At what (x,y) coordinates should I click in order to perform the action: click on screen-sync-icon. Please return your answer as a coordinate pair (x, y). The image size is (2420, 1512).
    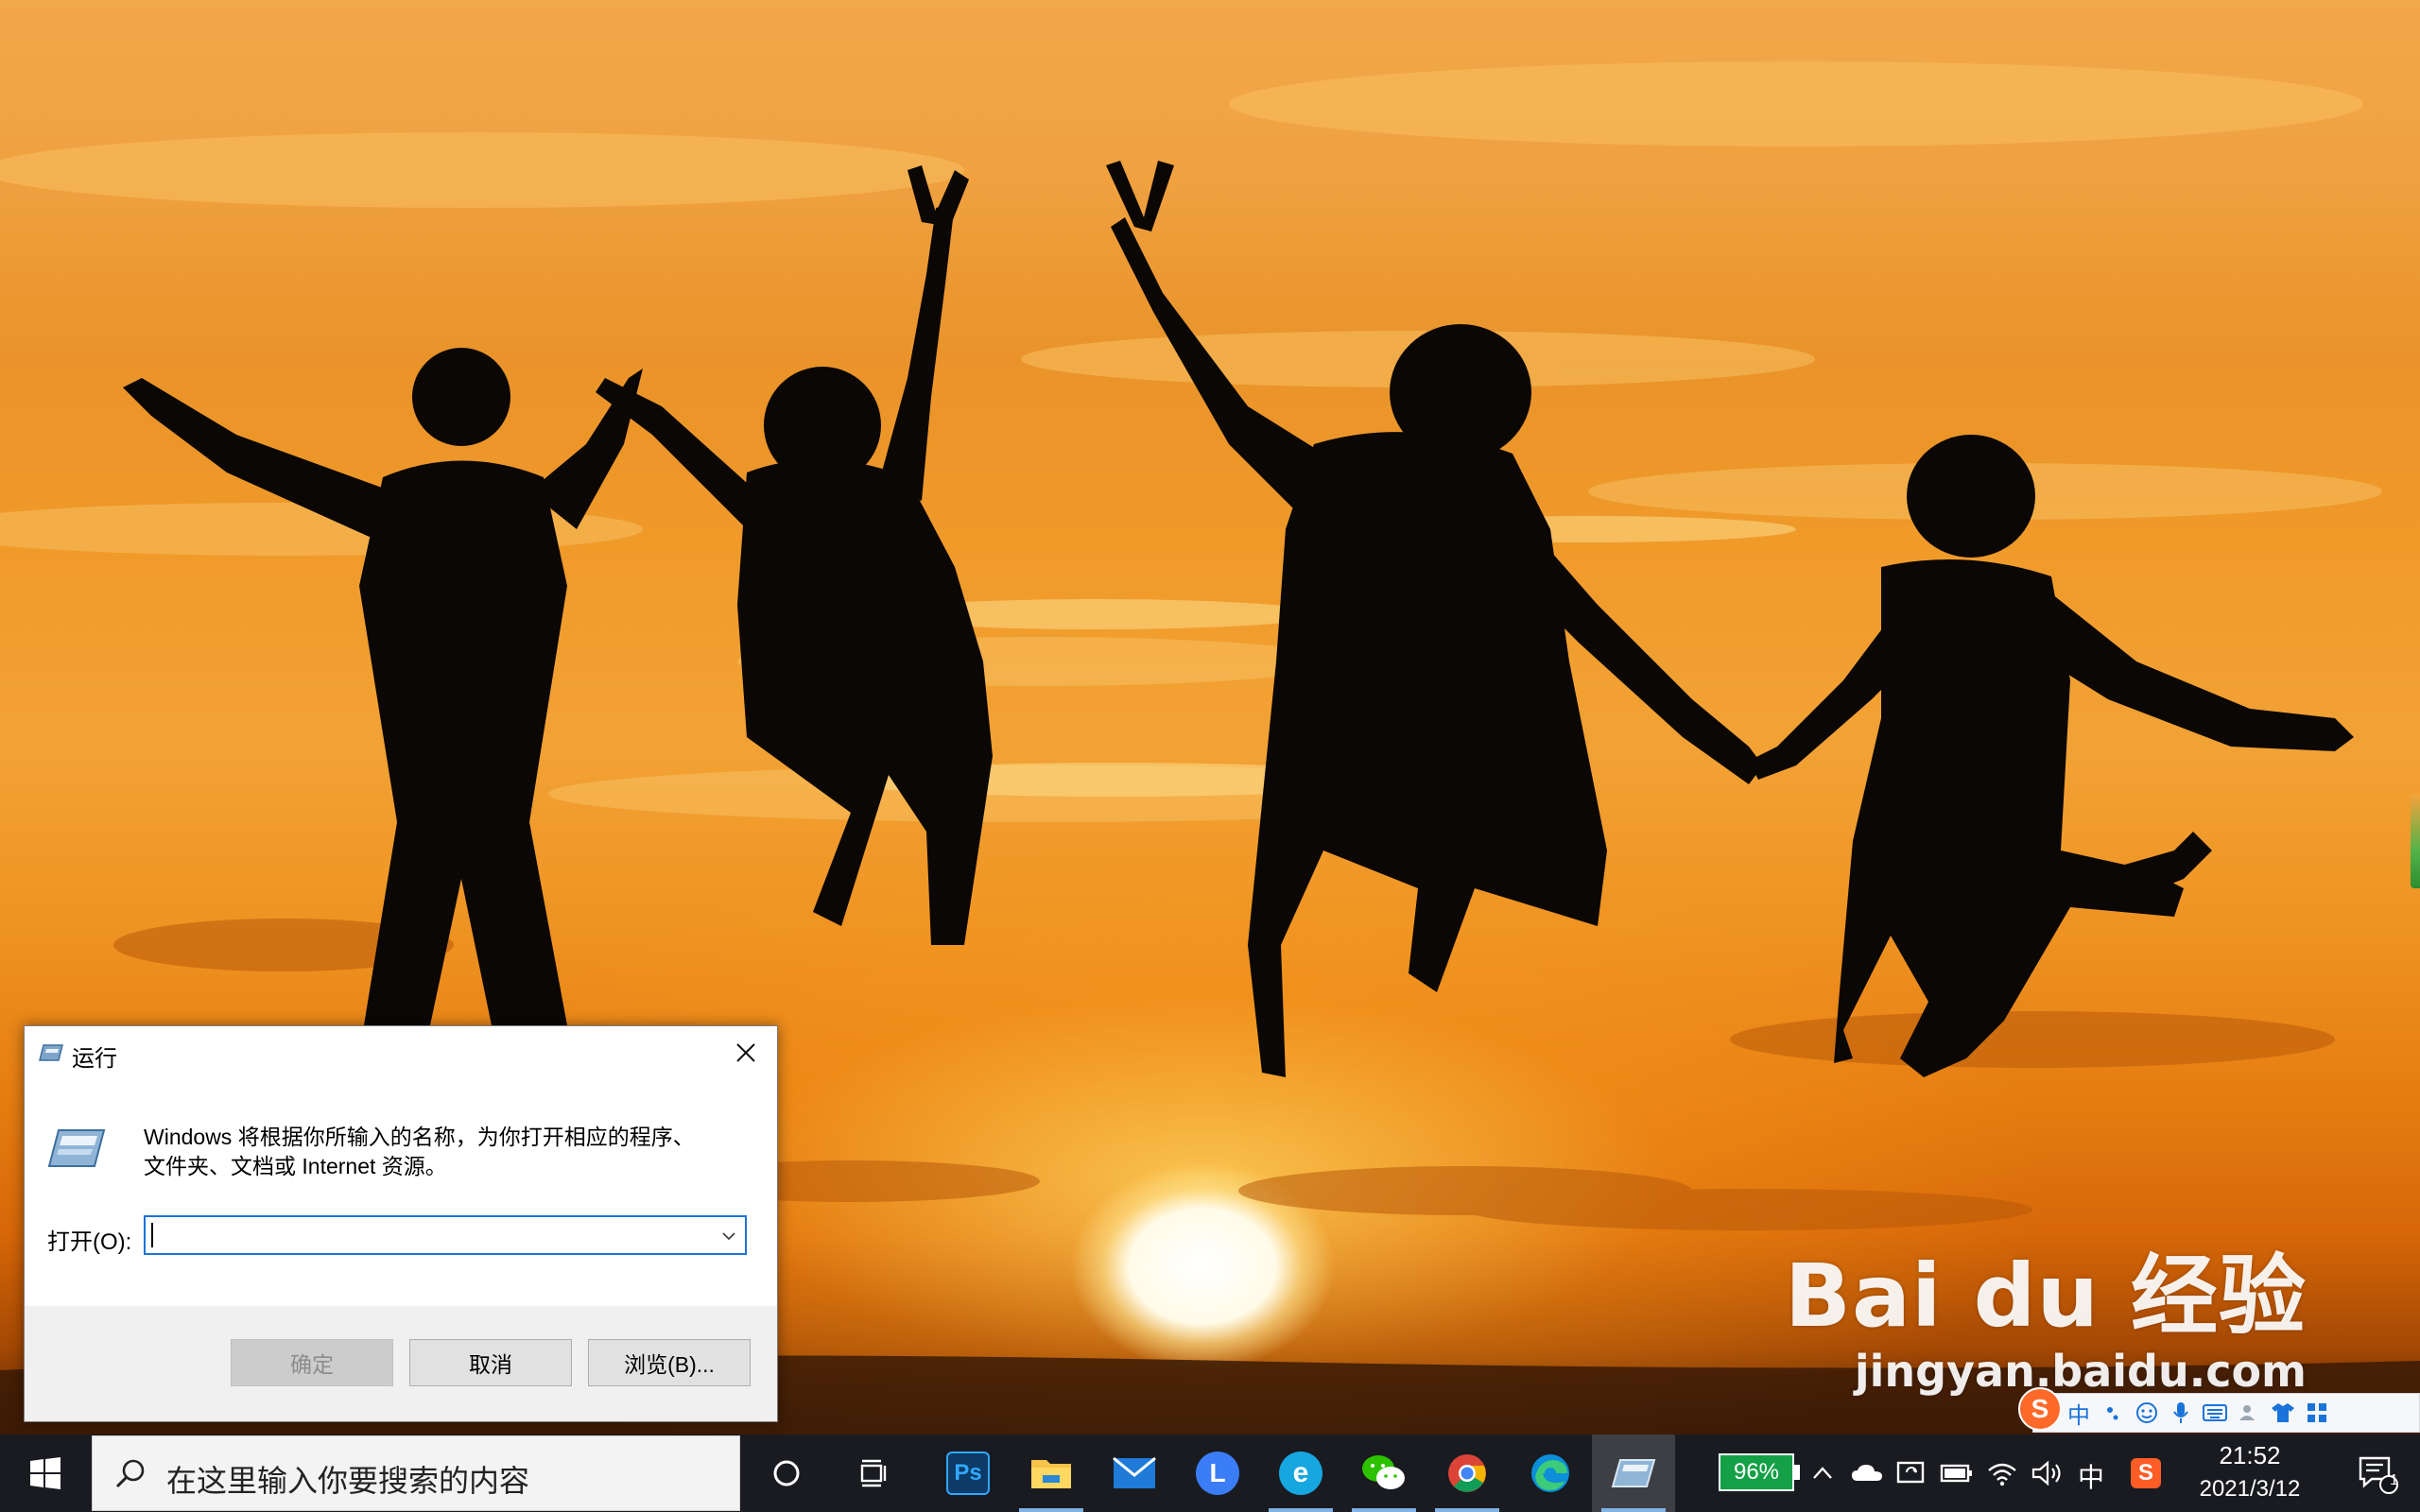
    Looking at the image, I should click on (1910, 1472).